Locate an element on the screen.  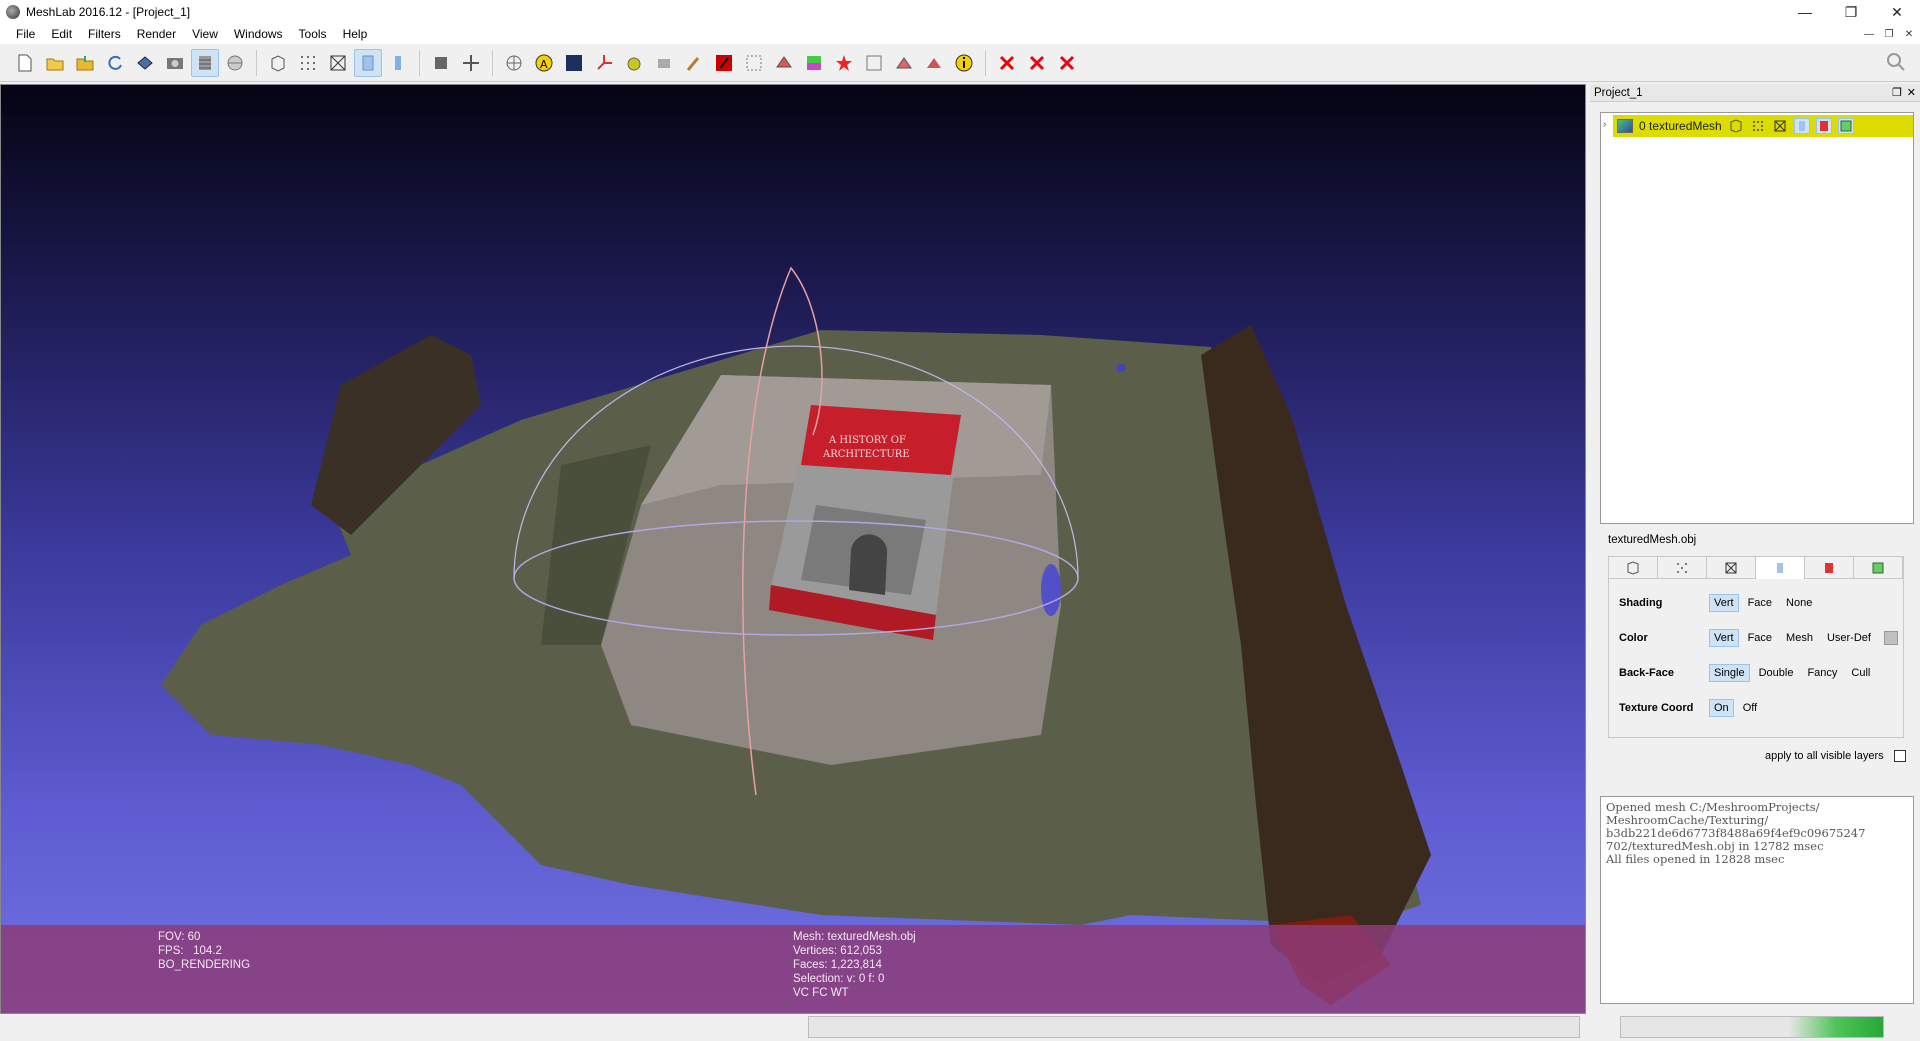
points-icon is located at coordinates (308, 63).